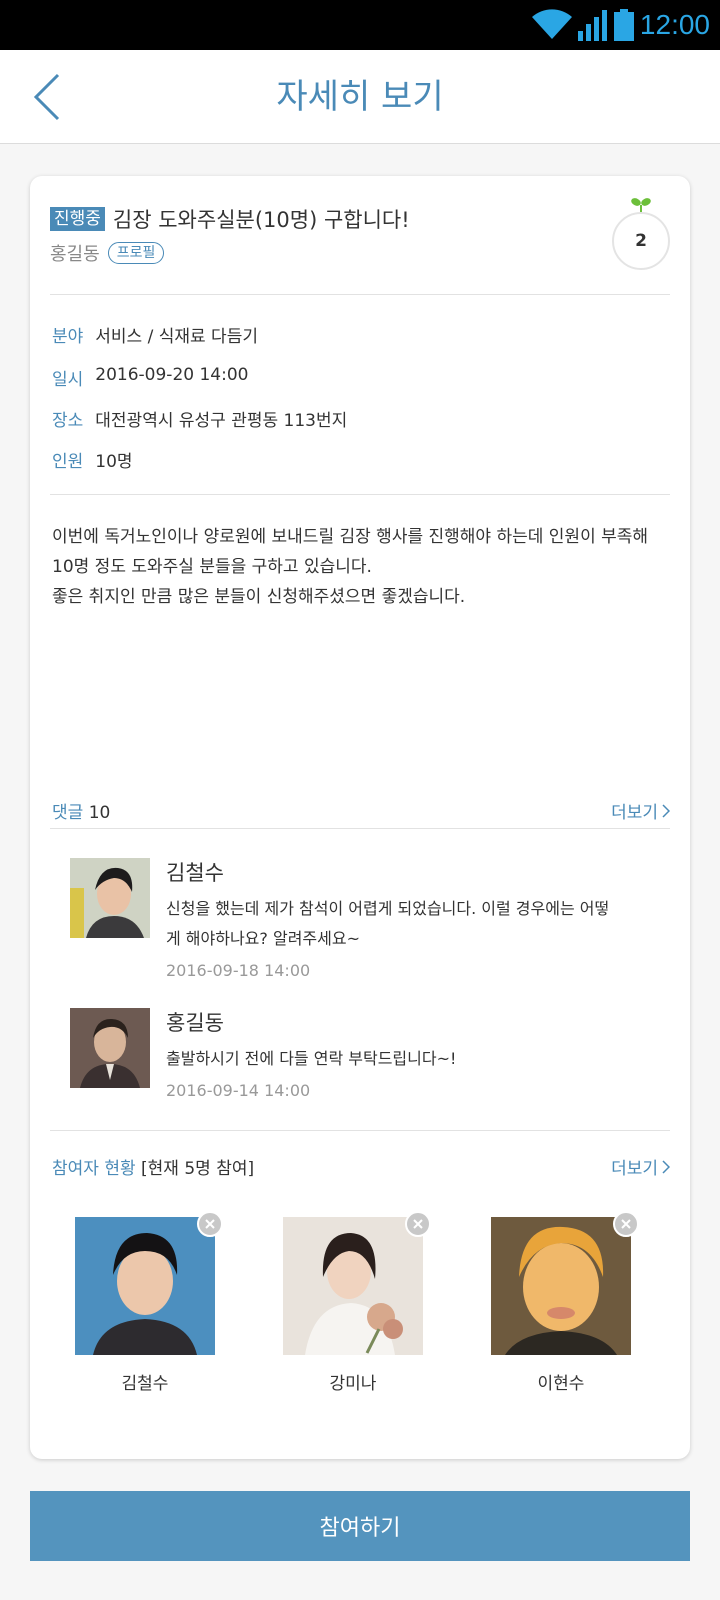 The image size is (720, 1600). What do you see at coordinates (361, 1166) in the screenshot?
I see `participants-header: 참여자 현황 [현재 5명 참여] 더보기` at bounding box center [361, 1166].